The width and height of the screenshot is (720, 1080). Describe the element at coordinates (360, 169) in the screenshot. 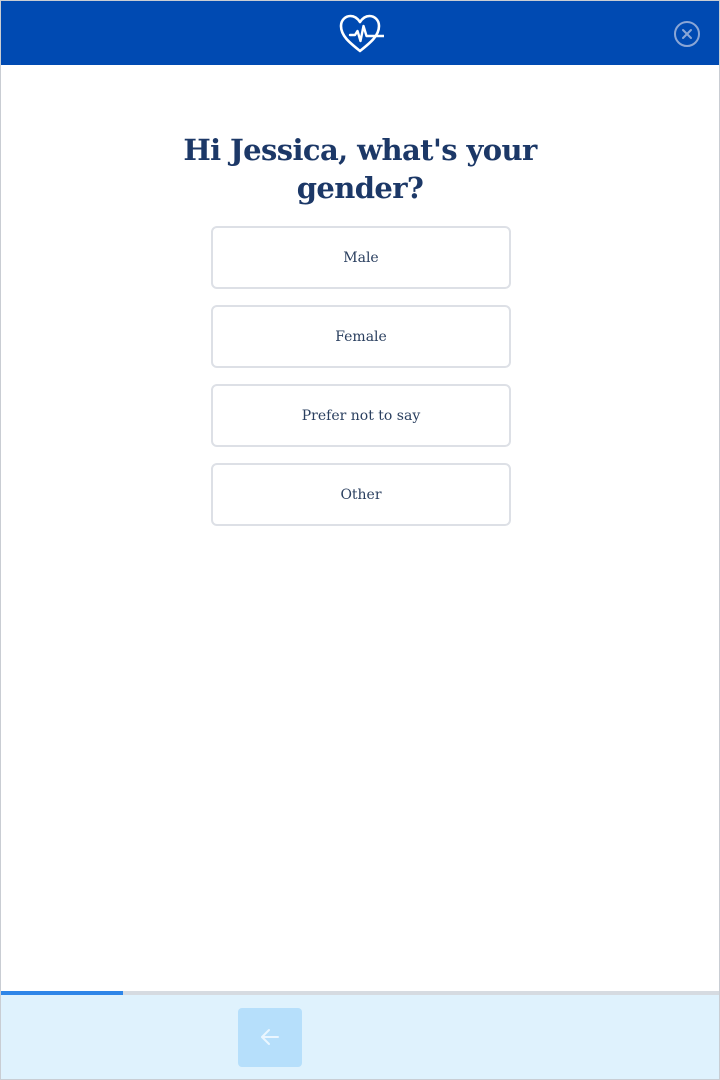

I see `question-title: Hi Jessica, what's your gender?` at that location.